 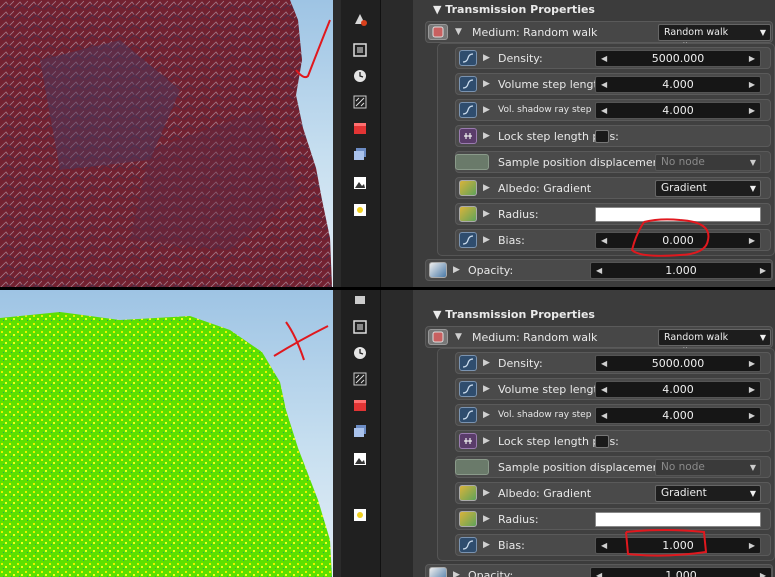 I want to click on bias-field: ◀ 1.000 ▶, so click(x=678, y=545).